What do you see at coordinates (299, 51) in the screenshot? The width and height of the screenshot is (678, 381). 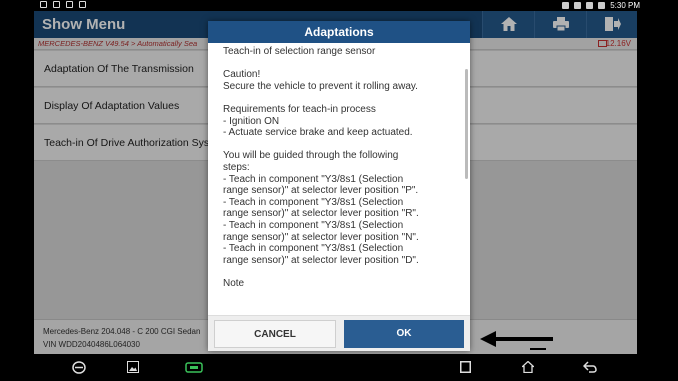 I see `dialog-heading: Teach-in of selection range sensor` at bounding box center [299, 51].